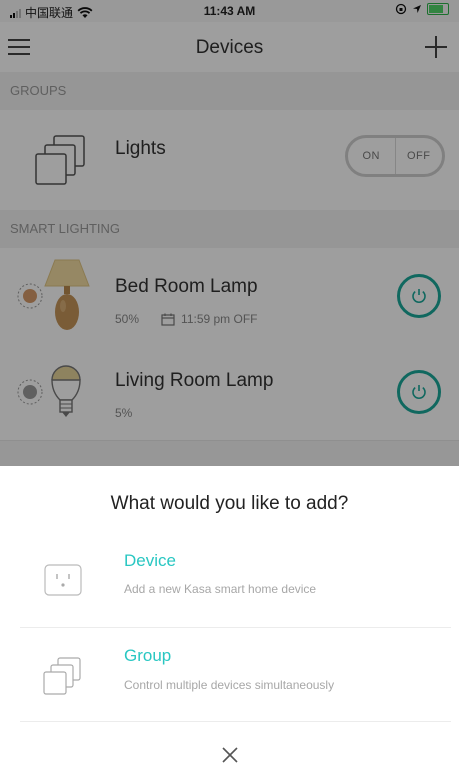 This screenshot has width=459, height=784. Describe the element at coordinates (148, 655) in the screenshot. I see `option-title: Group` at that location.